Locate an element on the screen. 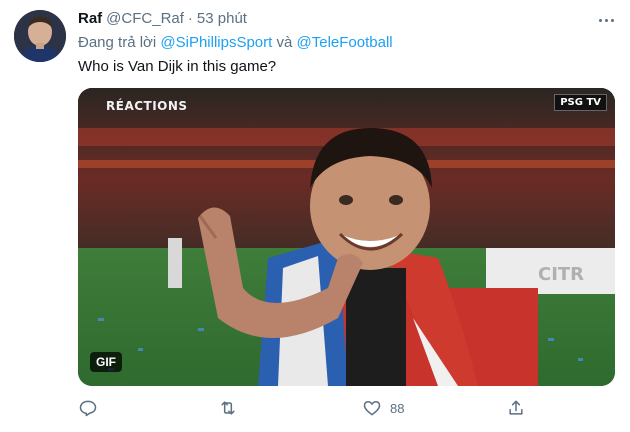  tweet-actions: 88 is located at coordinates (308, 408).